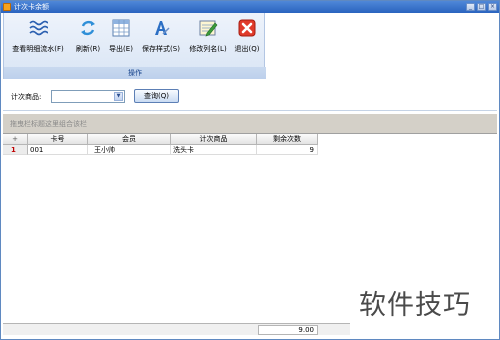  What do you see at coordinates (58, 150) in the screenshot?
I see `cell-card-no: 001` at bounding box center [58, 150].